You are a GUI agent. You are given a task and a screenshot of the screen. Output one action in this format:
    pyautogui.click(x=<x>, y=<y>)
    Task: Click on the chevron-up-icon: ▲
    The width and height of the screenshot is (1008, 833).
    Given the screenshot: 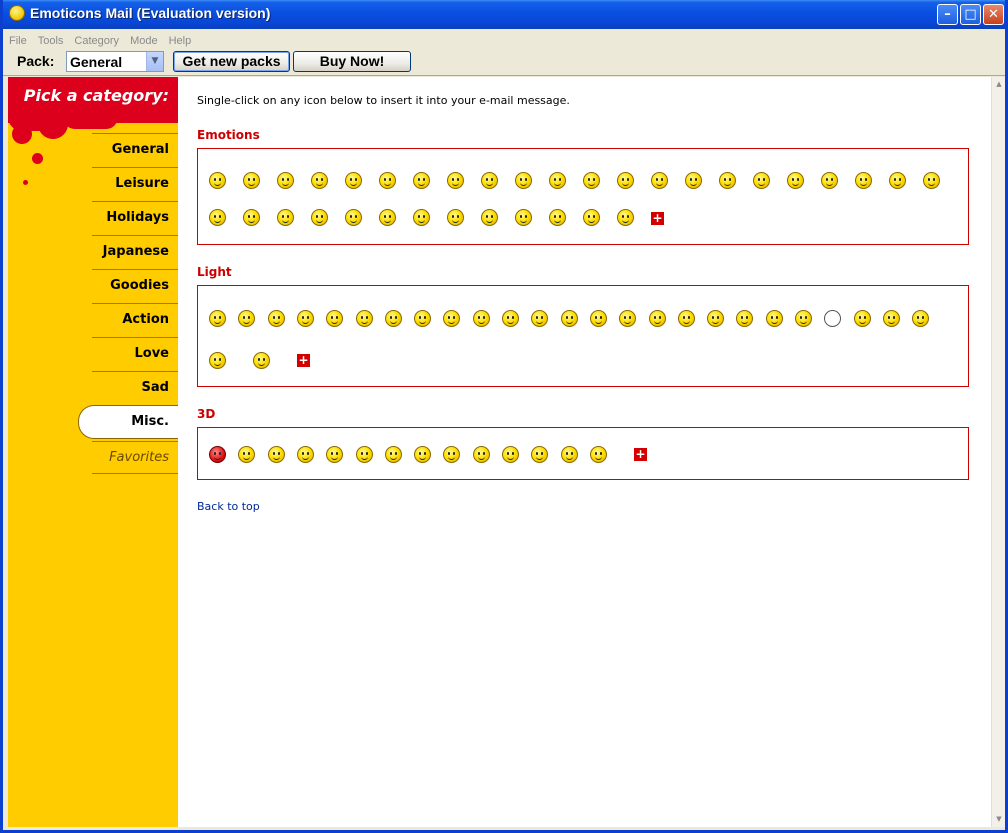 What is the action you would take?
    pyautogui.click(x=999, y=84)
    